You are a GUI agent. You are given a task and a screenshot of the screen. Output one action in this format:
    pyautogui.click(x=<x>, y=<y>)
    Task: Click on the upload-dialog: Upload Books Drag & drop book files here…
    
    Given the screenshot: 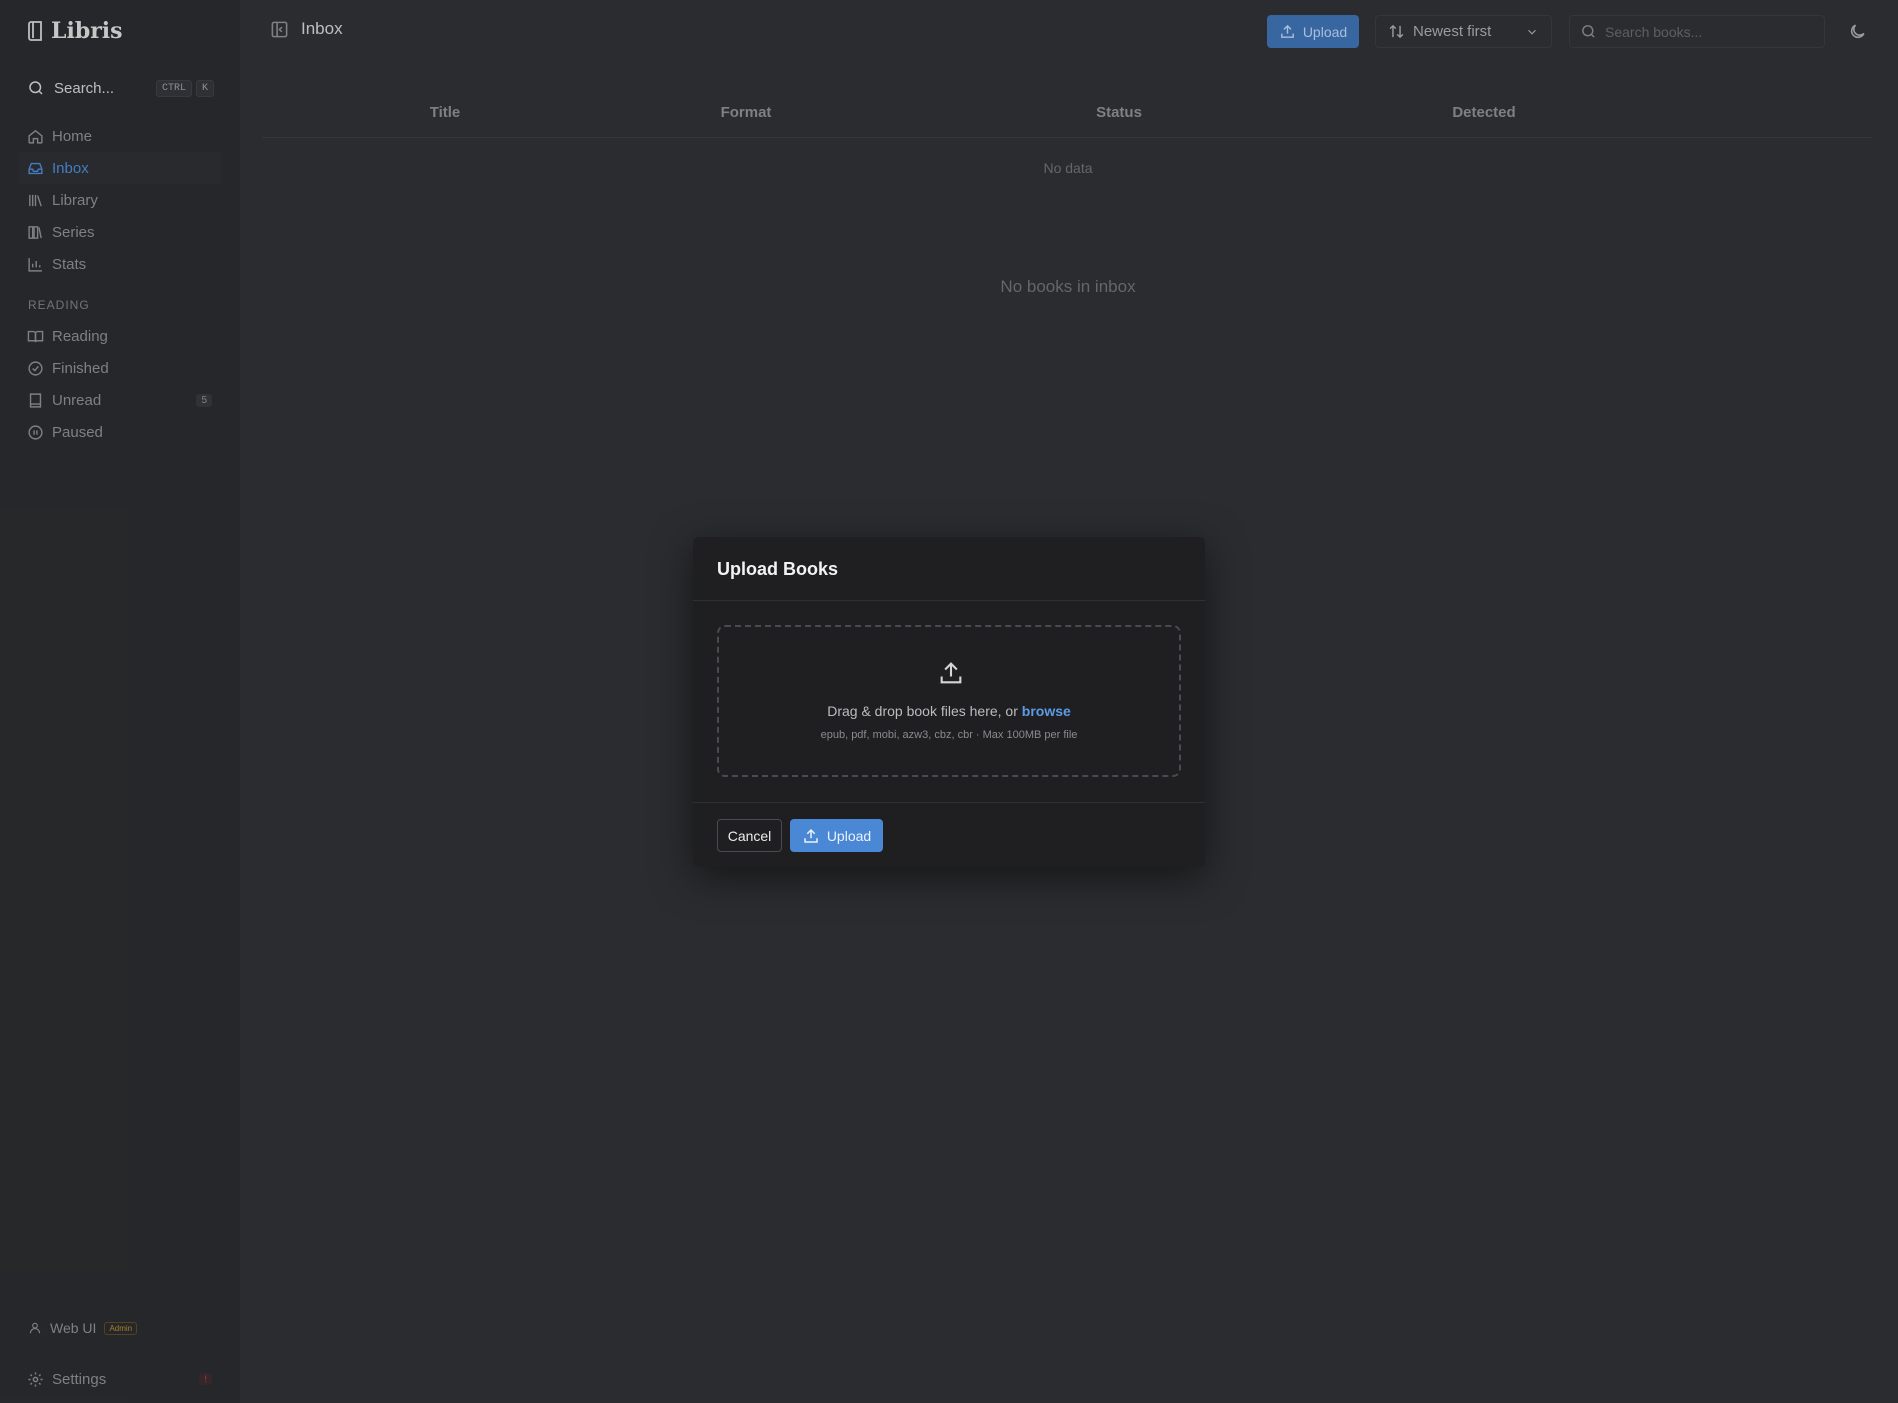 What is the action you would take?
    pyautogui.click(x=949, y=702)
    